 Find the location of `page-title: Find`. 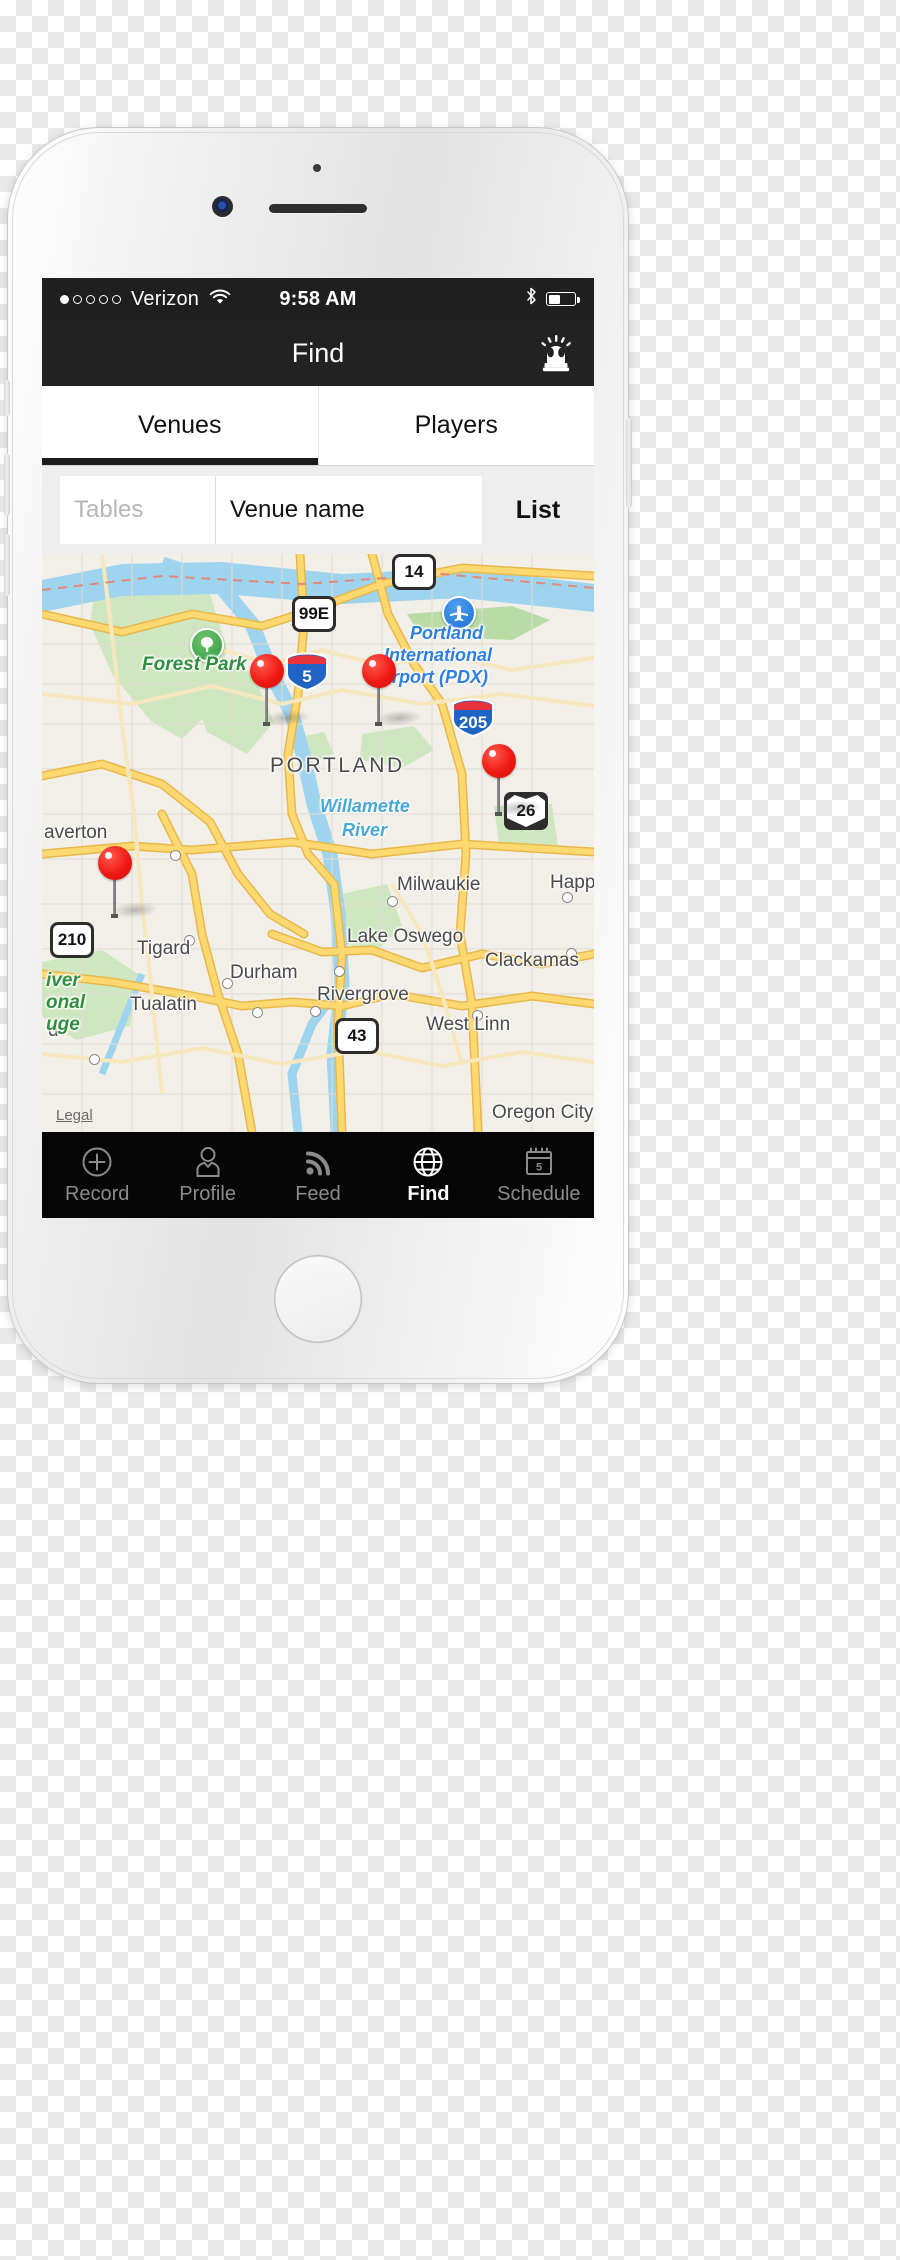

page-title: Find is located at coordinates (318, 352).